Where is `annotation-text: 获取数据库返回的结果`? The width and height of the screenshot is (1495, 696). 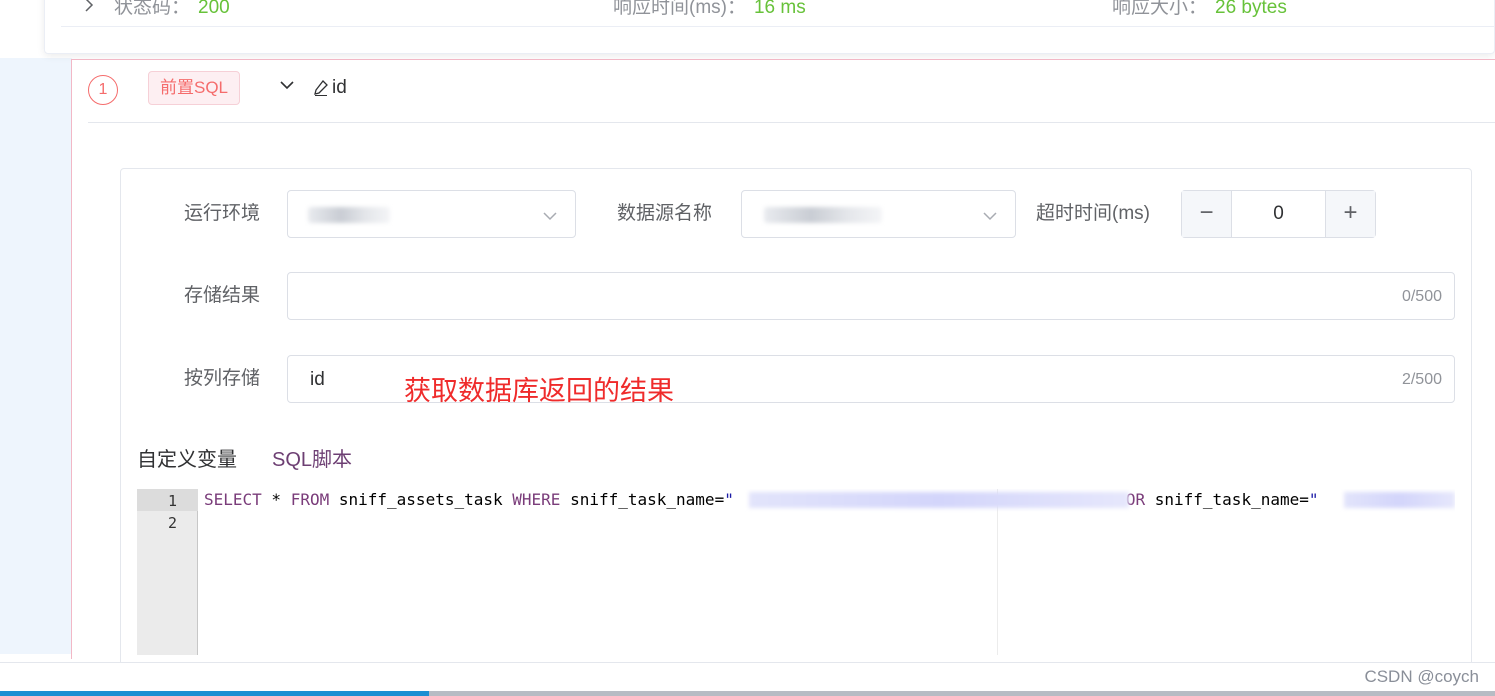
annotation-text: 获取数据库返回的结果 is located at coordinates (539, 391).